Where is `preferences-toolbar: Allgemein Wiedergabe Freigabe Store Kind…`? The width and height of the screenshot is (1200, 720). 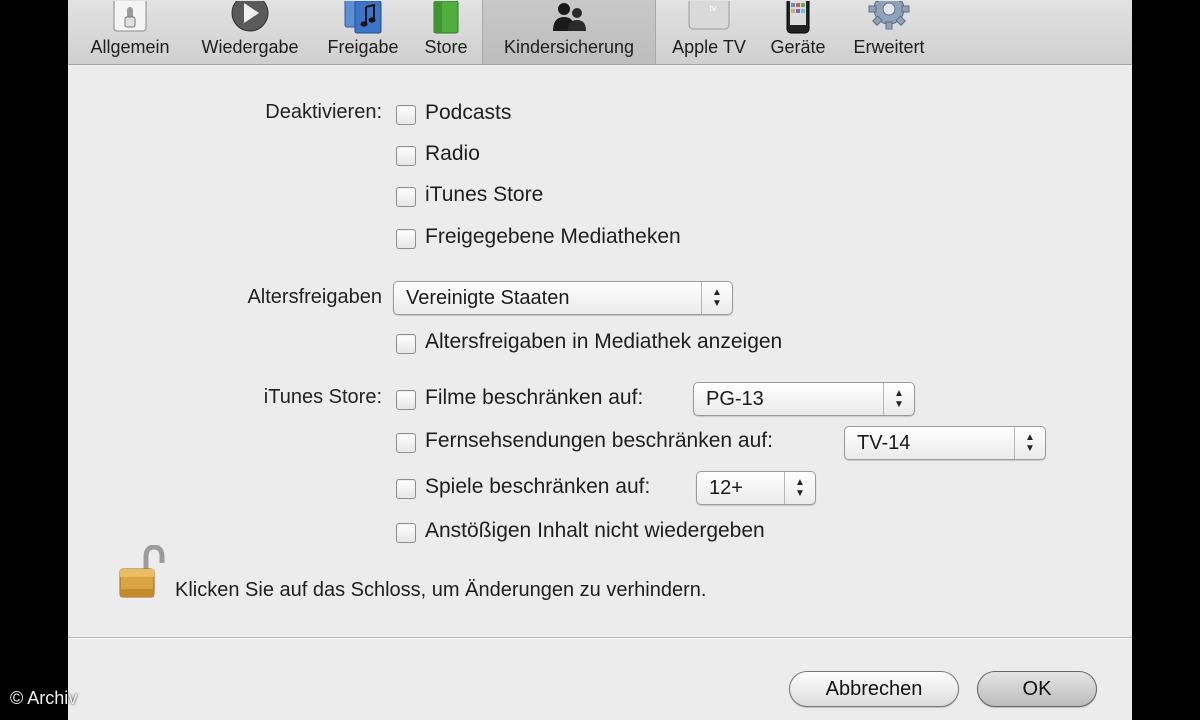
preferences-toolbar: Allgemein Wiedergabe Freigabe Store Kind… is located at coordinates (600, 32).